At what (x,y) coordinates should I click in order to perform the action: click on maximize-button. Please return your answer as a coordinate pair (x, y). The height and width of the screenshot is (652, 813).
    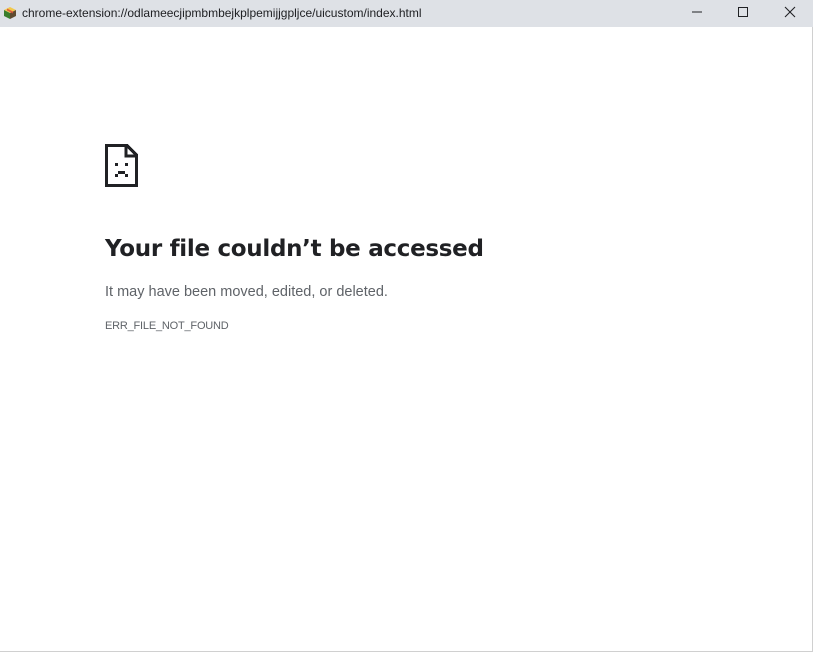
    Looking at the image, I should click on (743, 13).